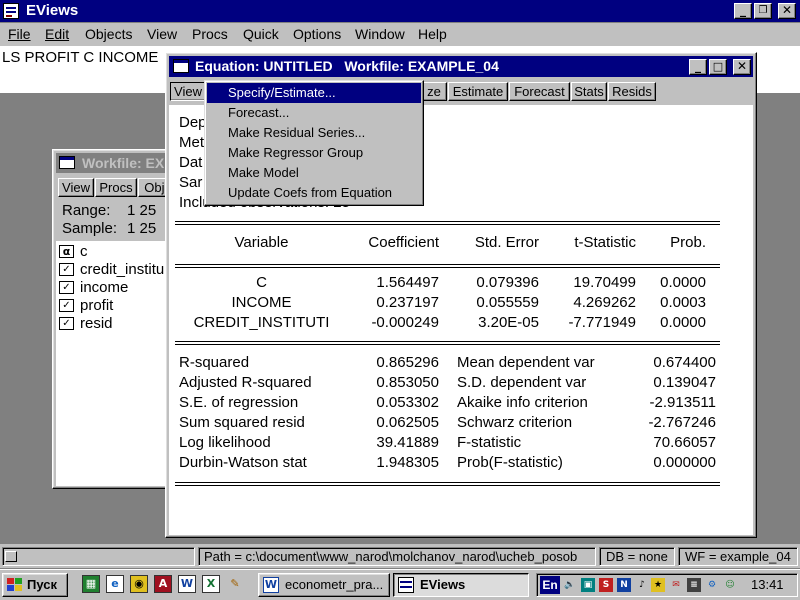 Image resolution: width=800 pixels, height=600 pixels. What do you see at coordinates (738, 556) in the screenshot?
I see `status-wf-text: WF = example_04` at bounding box center [738, 556].